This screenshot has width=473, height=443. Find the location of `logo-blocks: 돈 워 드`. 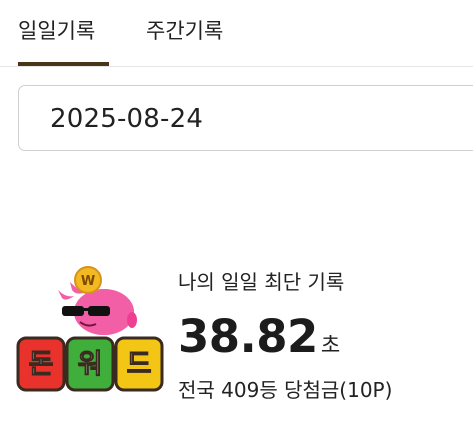

logo-blocks: 돈 워 드 is located at coordinates (90, 364).